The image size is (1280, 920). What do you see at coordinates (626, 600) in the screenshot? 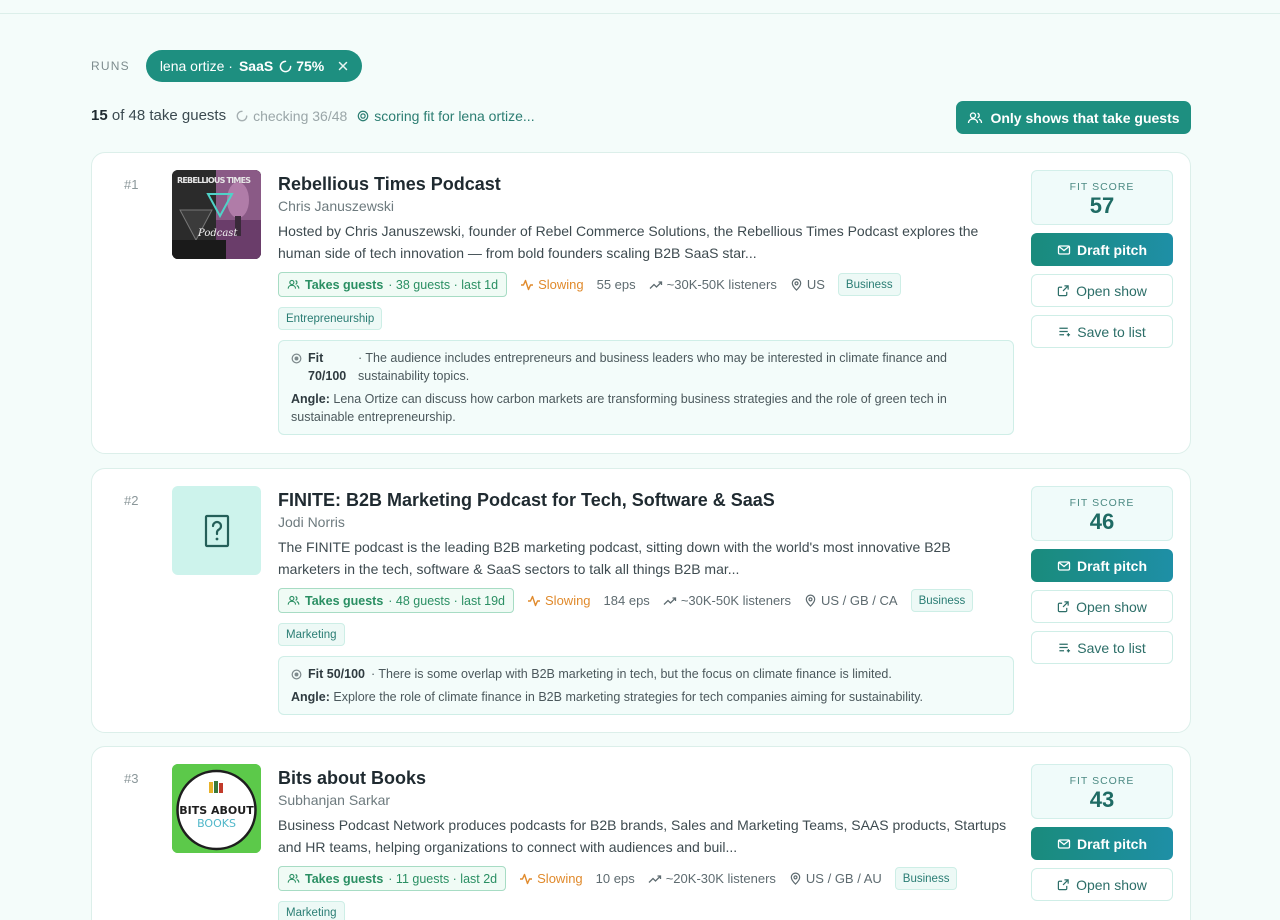
I see `episode-count: 184 eps` at bounding box center [626, 600].